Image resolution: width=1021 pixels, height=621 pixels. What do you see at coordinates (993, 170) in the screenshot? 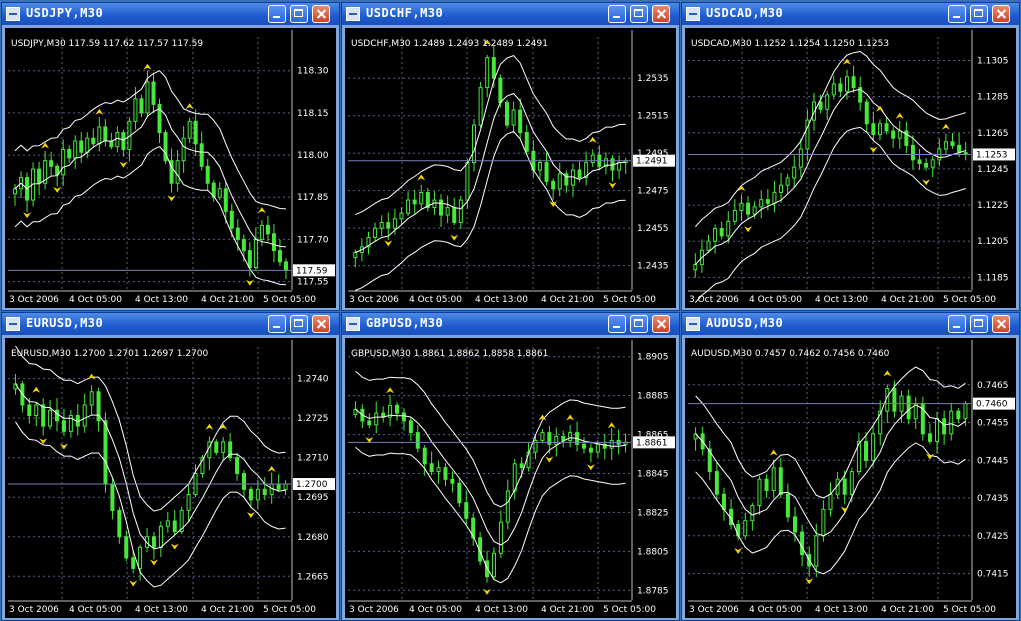
I see `y-tick-label: 1.1245` at bounding box center [993, 170].